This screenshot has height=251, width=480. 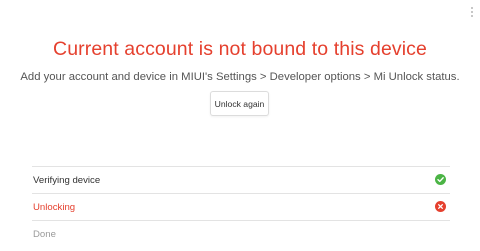 I want to click on step-unlocking: Unlocking, so click(x=241, y=206).